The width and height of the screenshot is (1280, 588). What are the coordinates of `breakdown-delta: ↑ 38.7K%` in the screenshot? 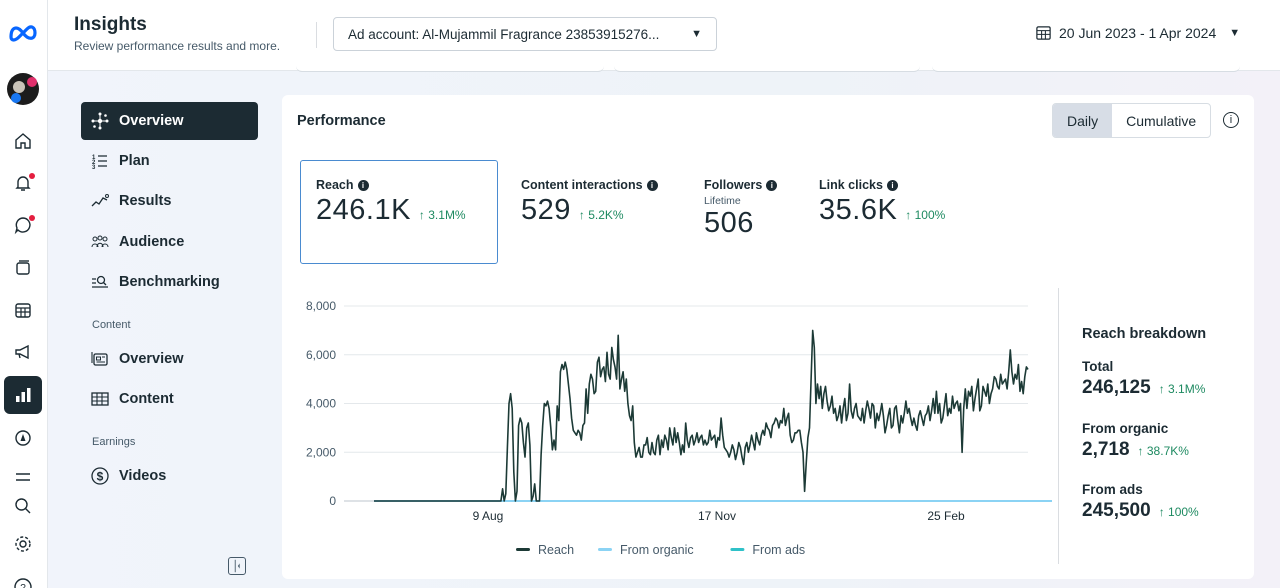 It's located at (1163, 451).